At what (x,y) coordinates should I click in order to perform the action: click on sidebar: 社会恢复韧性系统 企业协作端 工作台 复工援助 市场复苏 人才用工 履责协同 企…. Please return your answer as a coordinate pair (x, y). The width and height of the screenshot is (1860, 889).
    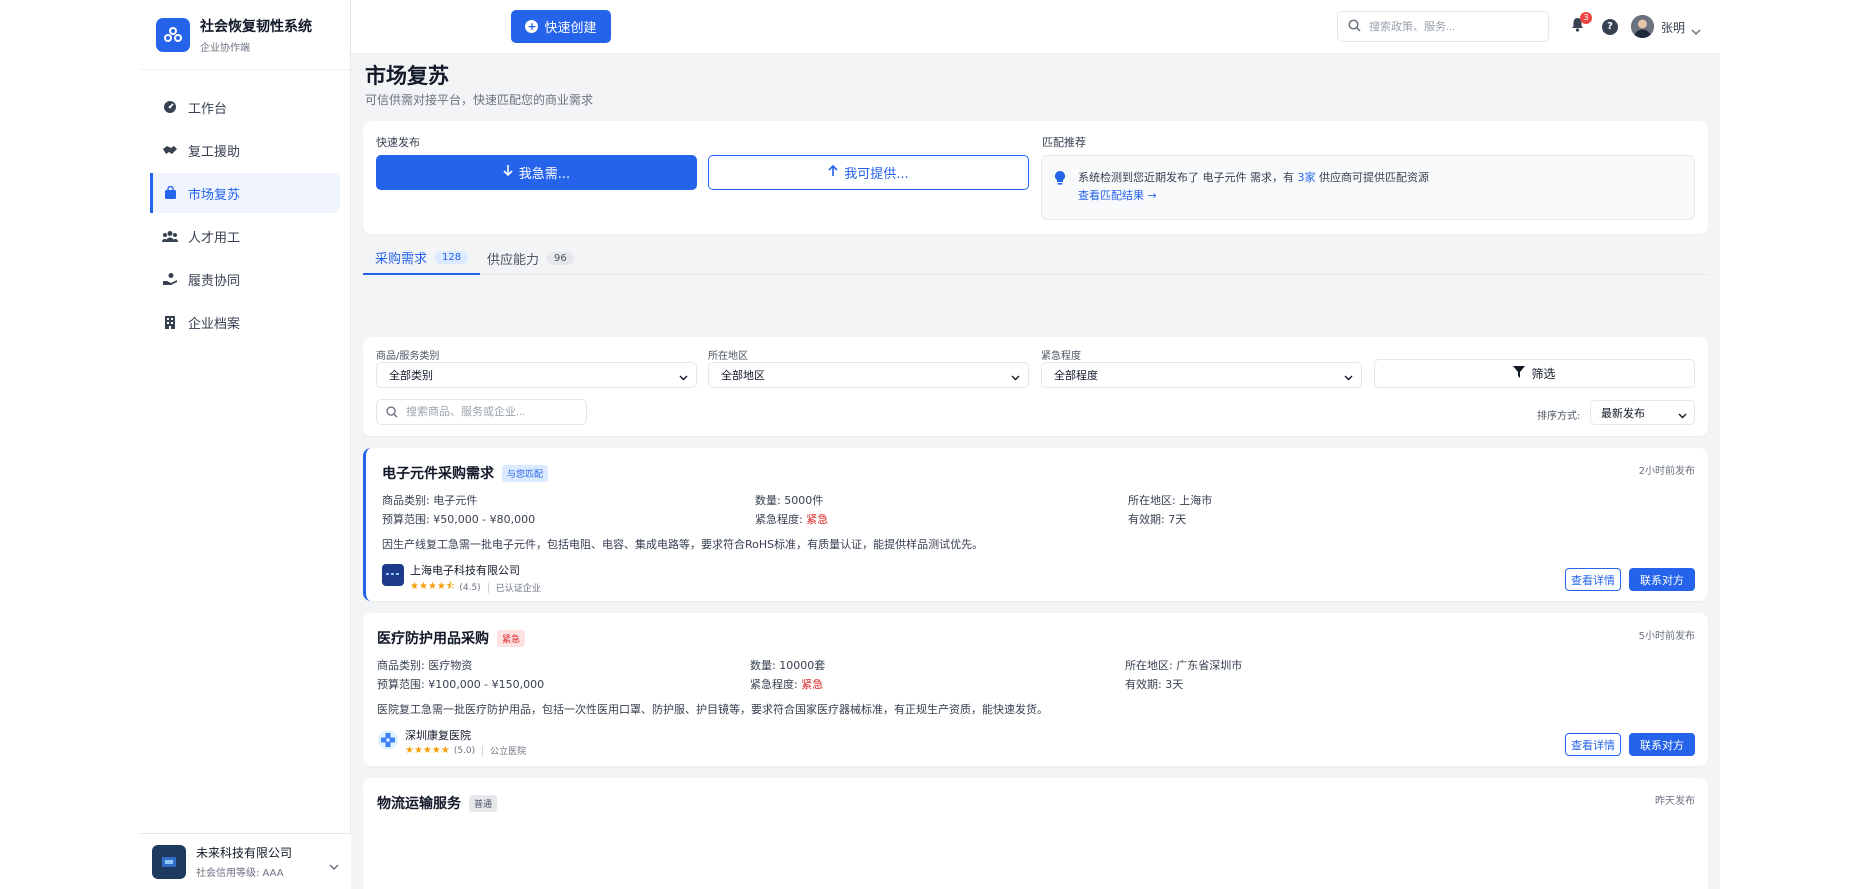
    Looking at the image, I should click on (245, 444).